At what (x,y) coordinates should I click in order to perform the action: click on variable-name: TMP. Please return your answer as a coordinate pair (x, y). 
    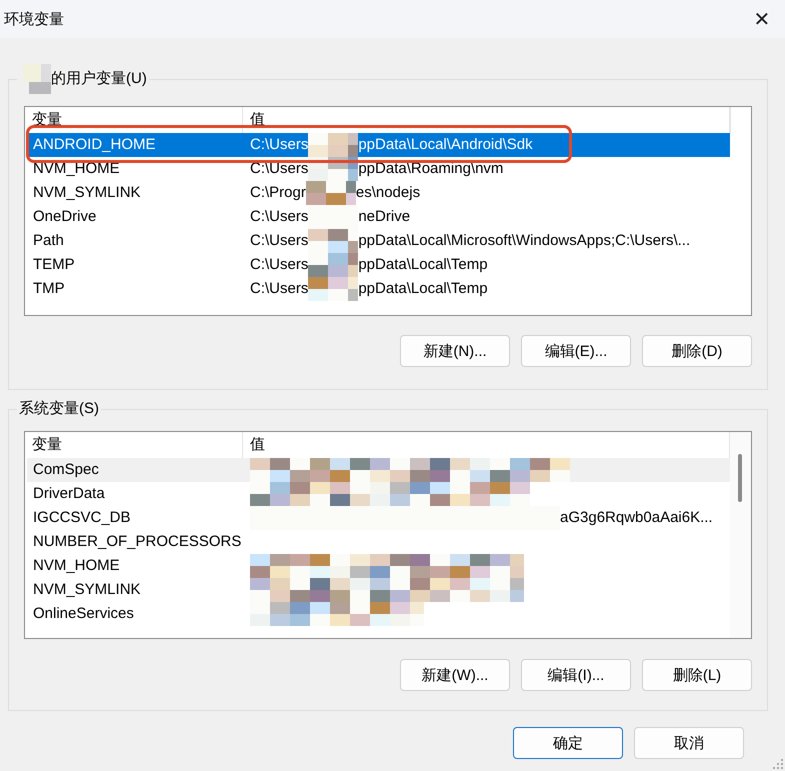
    Looking at the image, I should click on (49, 289).